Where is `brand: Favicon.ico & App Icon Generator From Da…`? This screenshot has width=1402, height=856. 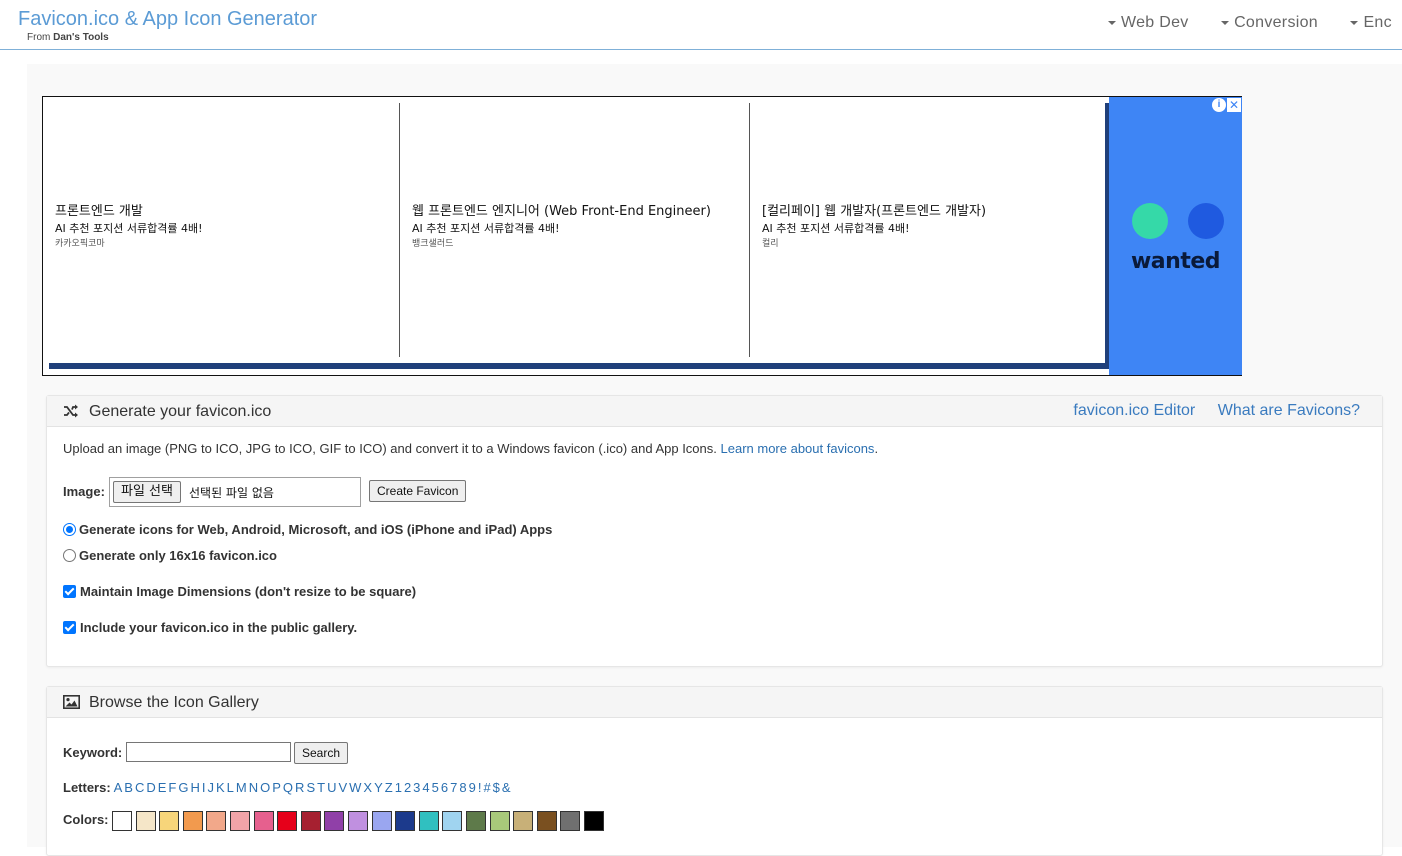 brand: Favicon.ico & App Icon Generator From Da… is located at coordinates (167, 26).